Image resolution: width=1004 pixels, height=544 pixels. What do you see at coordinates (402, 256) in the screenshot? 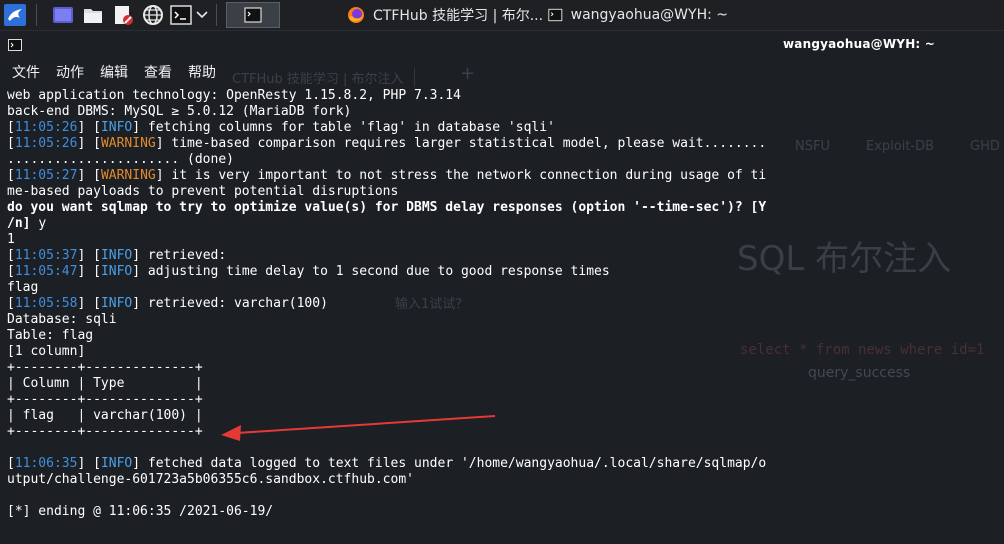
I see `terminal-line: [11:05:37] [INFO] retrieved:` at bounding box center [402, 256].